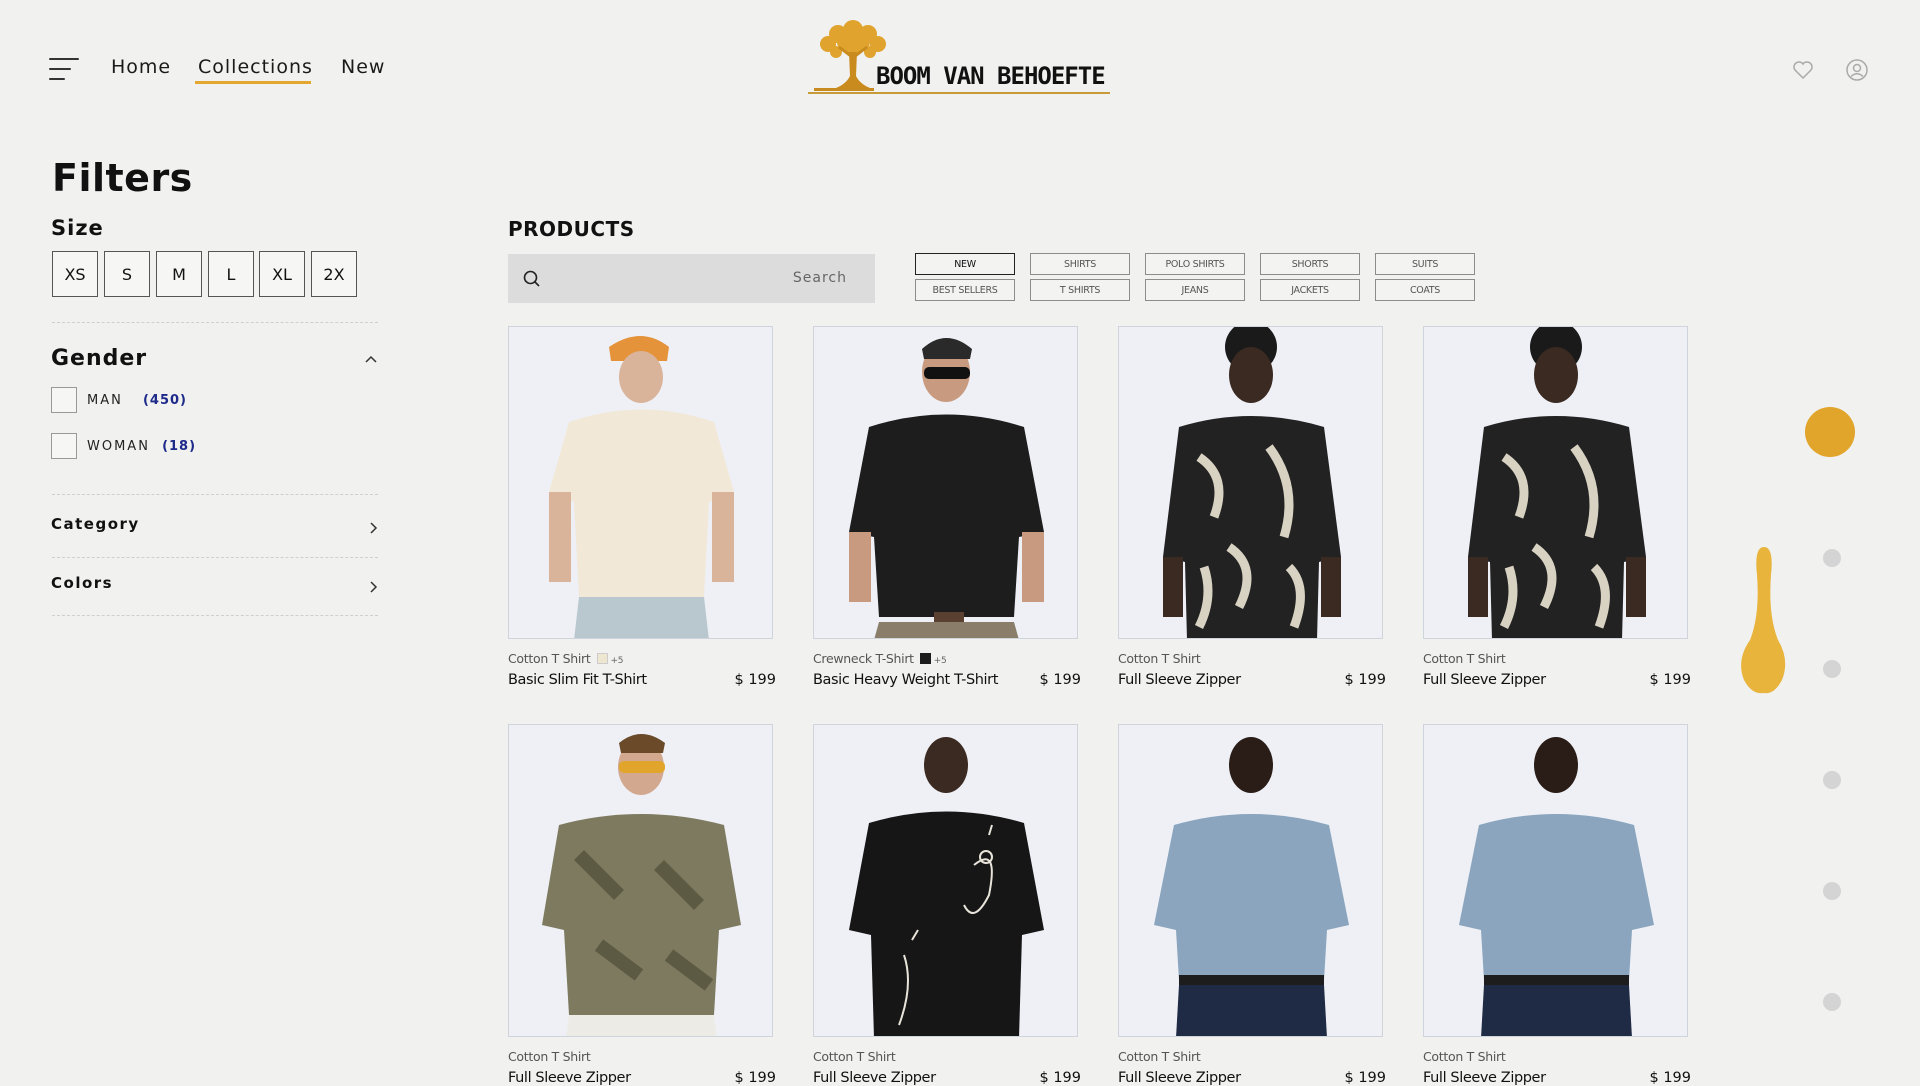 Image resolution: width=1920 pixels, height=1086 pixels. Describe the element at coordinates (64, 446) in the screenshot. I see `gender-woman-checkbox` at that location.